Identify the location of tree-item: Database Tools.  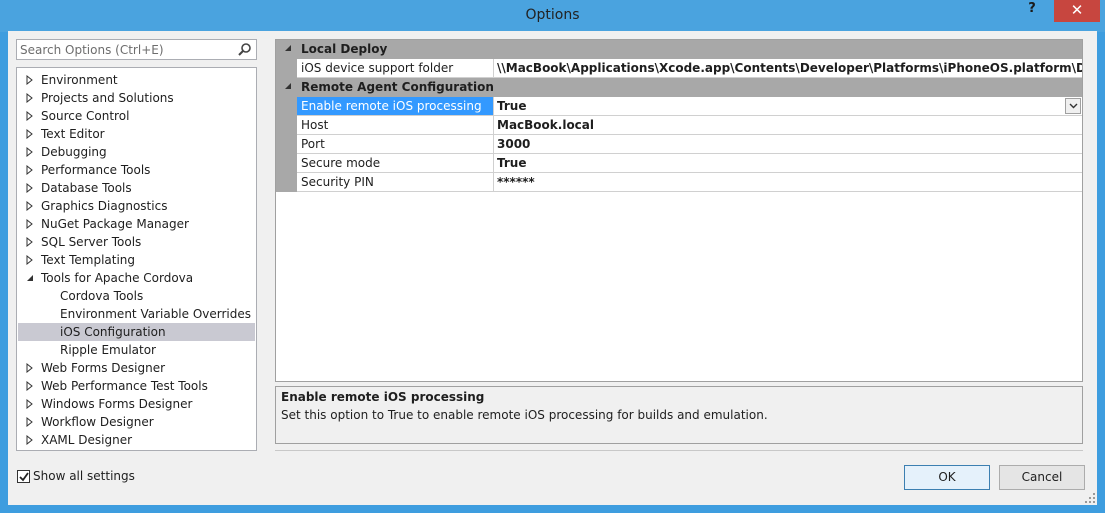
(136, 188).